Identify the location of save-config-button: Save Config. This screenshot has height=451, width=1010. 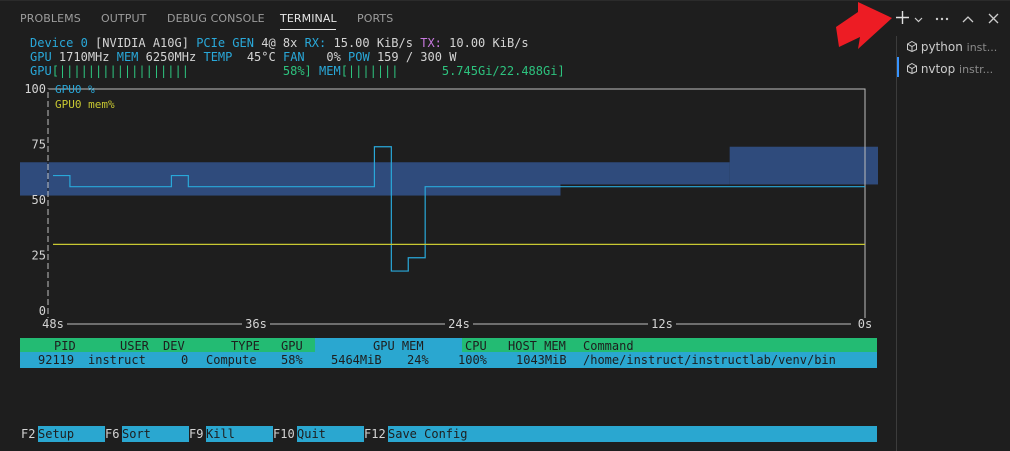
(632, 434).